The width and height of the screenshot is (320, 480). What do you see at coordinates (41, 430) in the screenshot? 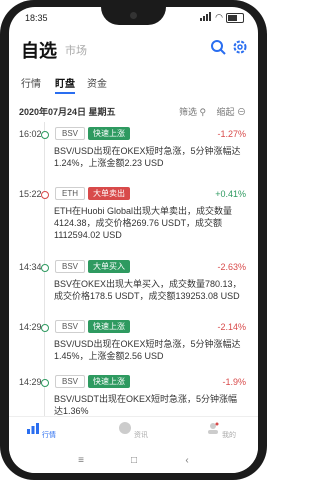
I see `nav-quotes: 行情` at bounding box center [41, 430].